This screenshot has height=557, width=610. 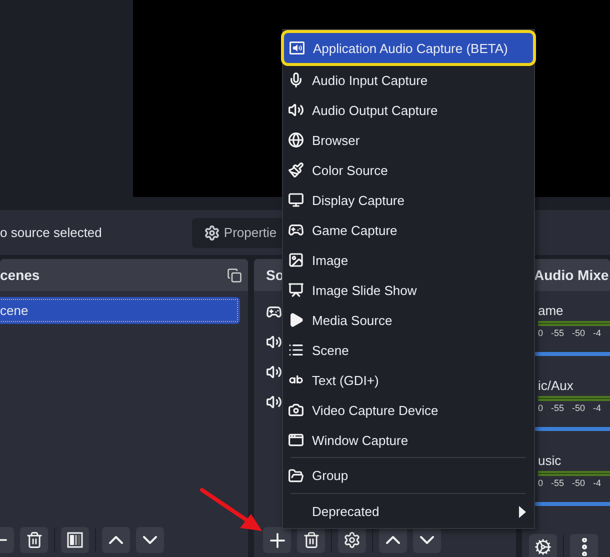 I want to click on menu-item: Image, so click(x=408, y=260).